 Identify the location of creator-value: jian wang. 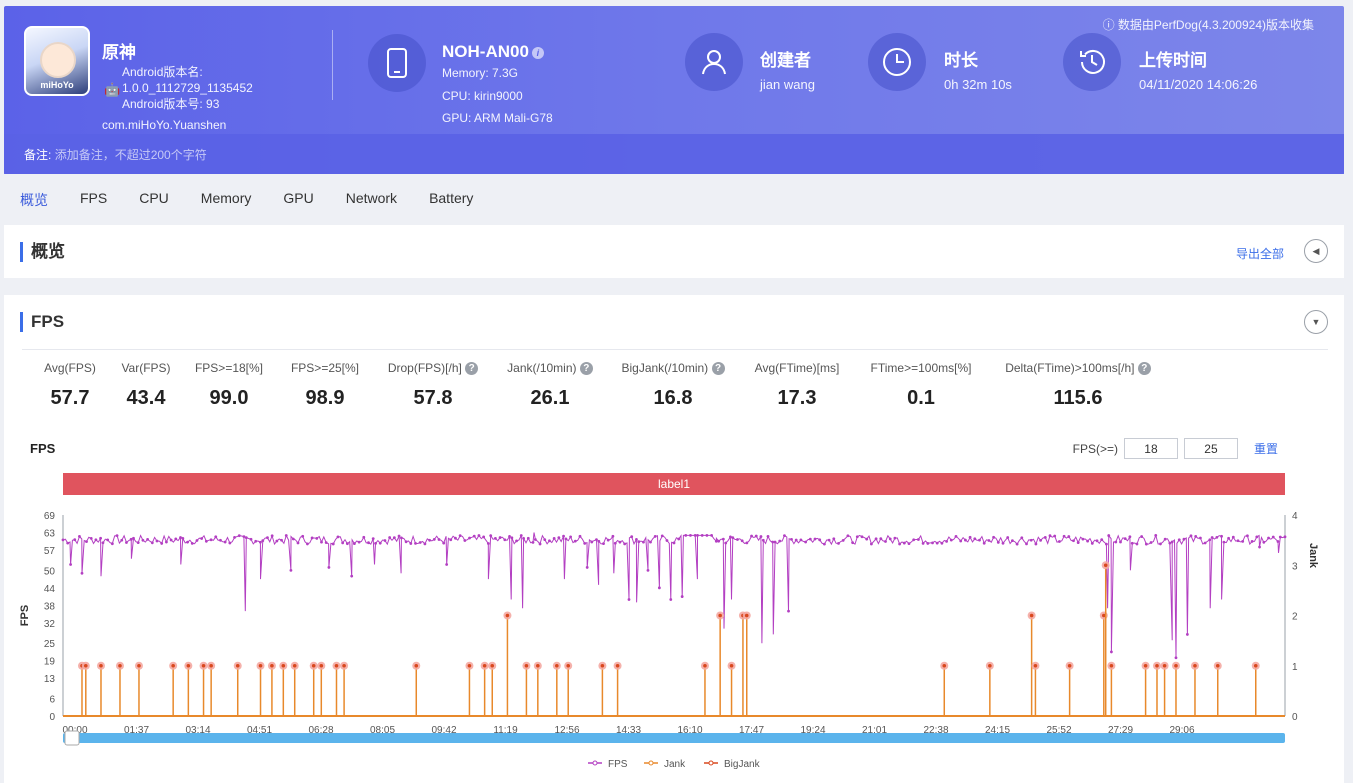
(787, 84).